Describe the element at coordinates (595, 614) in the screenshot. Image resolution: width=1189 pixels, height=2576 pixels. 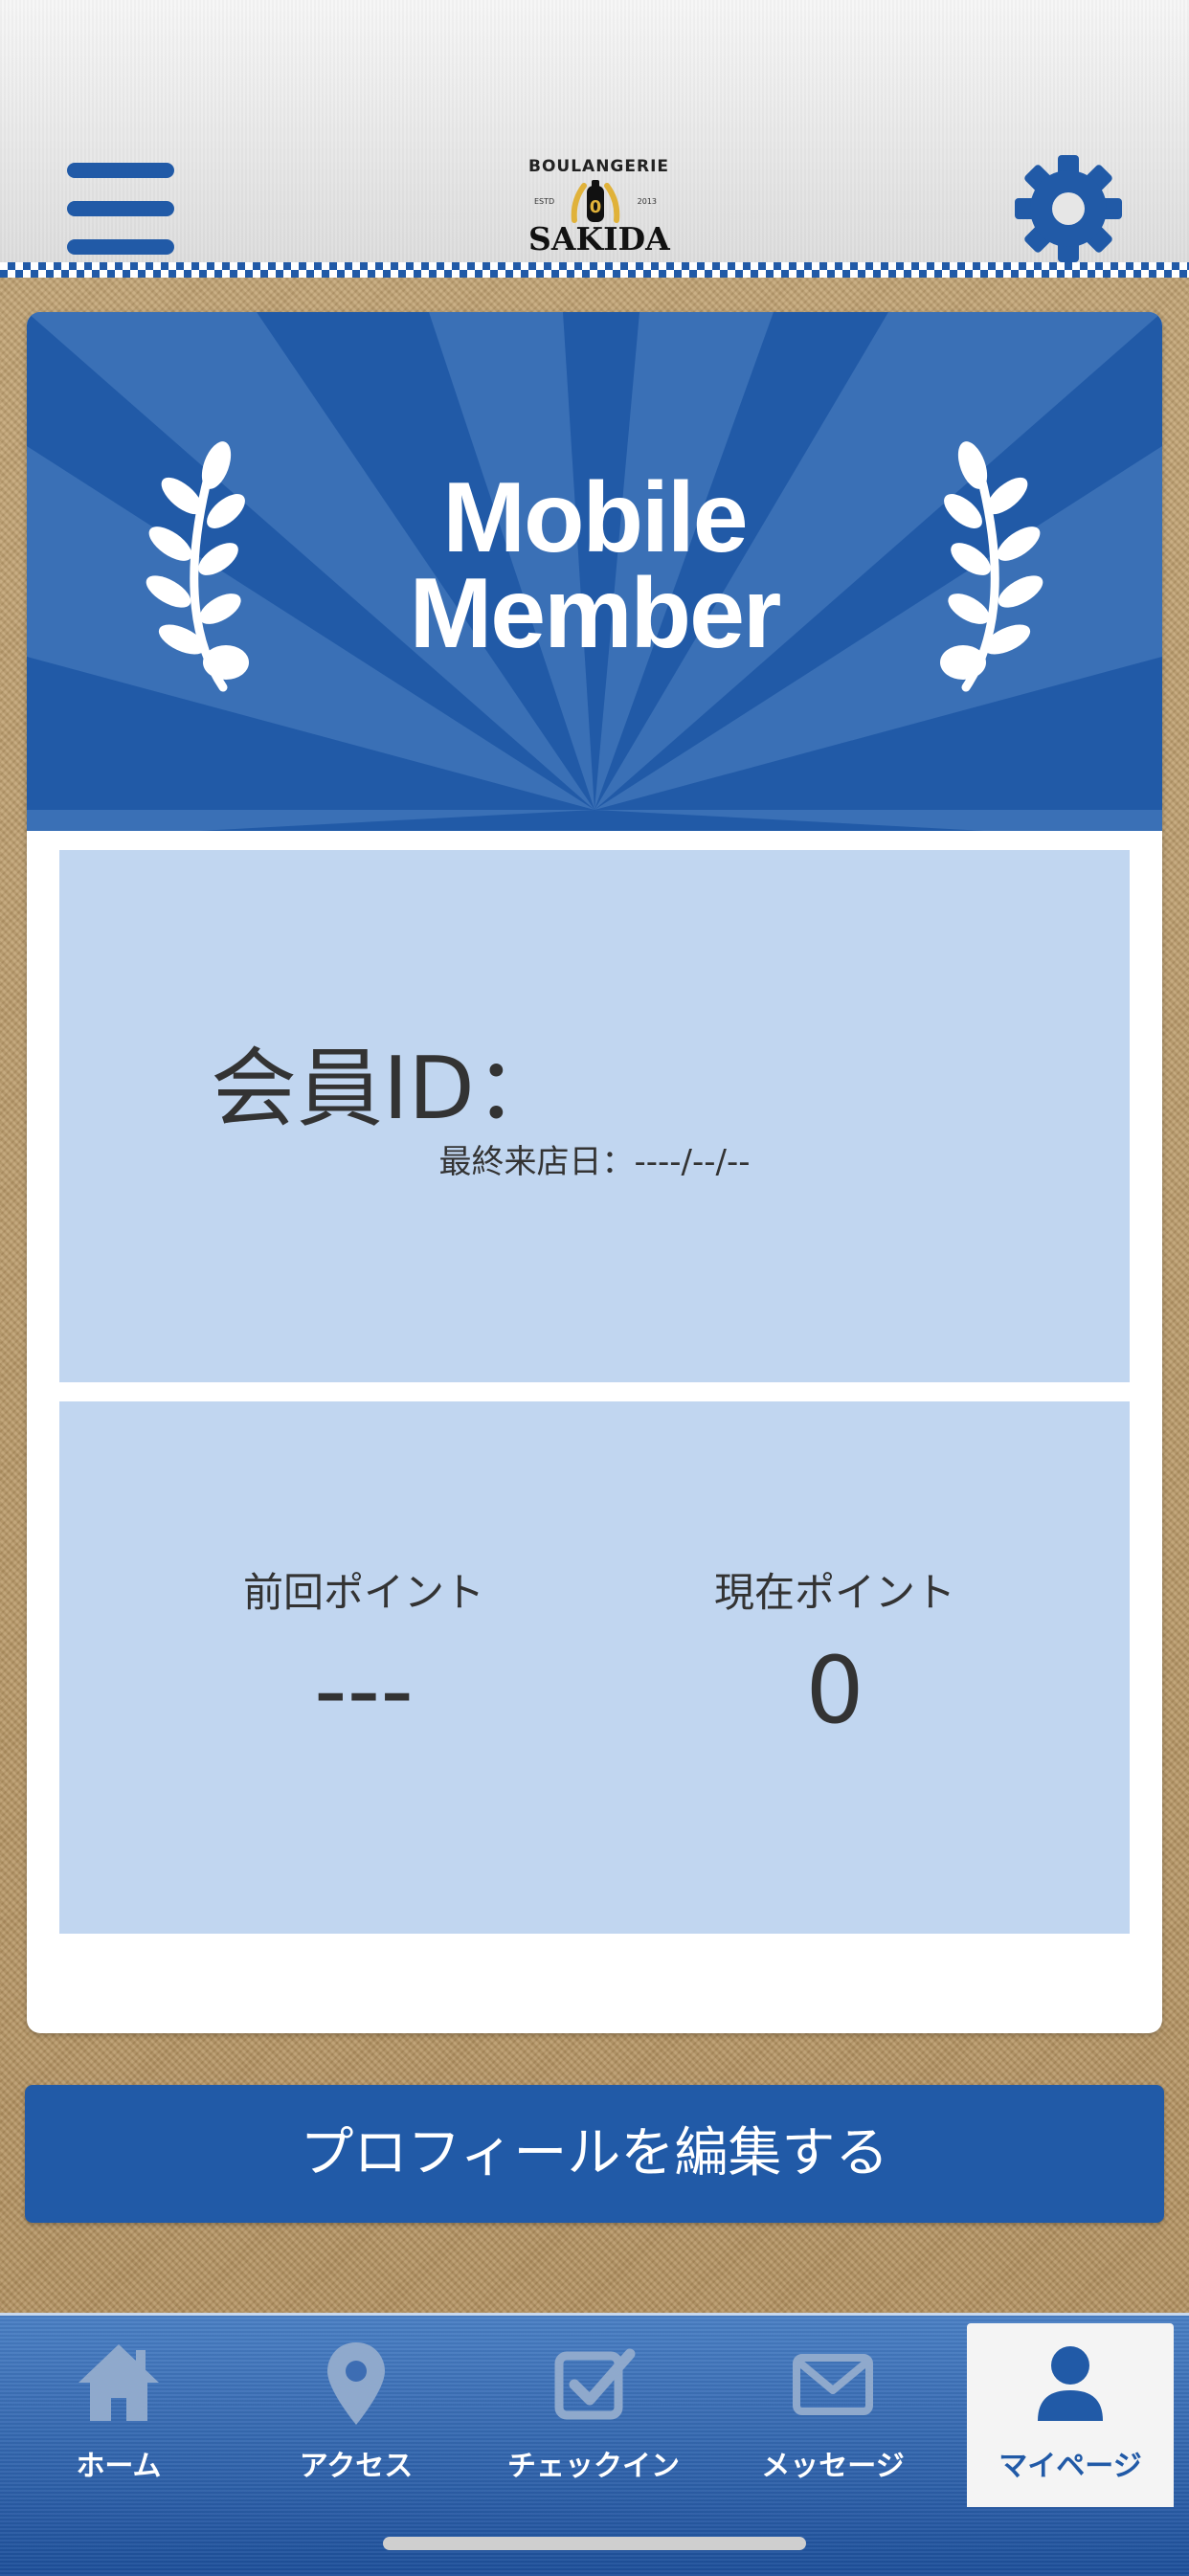
I see `banner-title-line2: Member` at that location.